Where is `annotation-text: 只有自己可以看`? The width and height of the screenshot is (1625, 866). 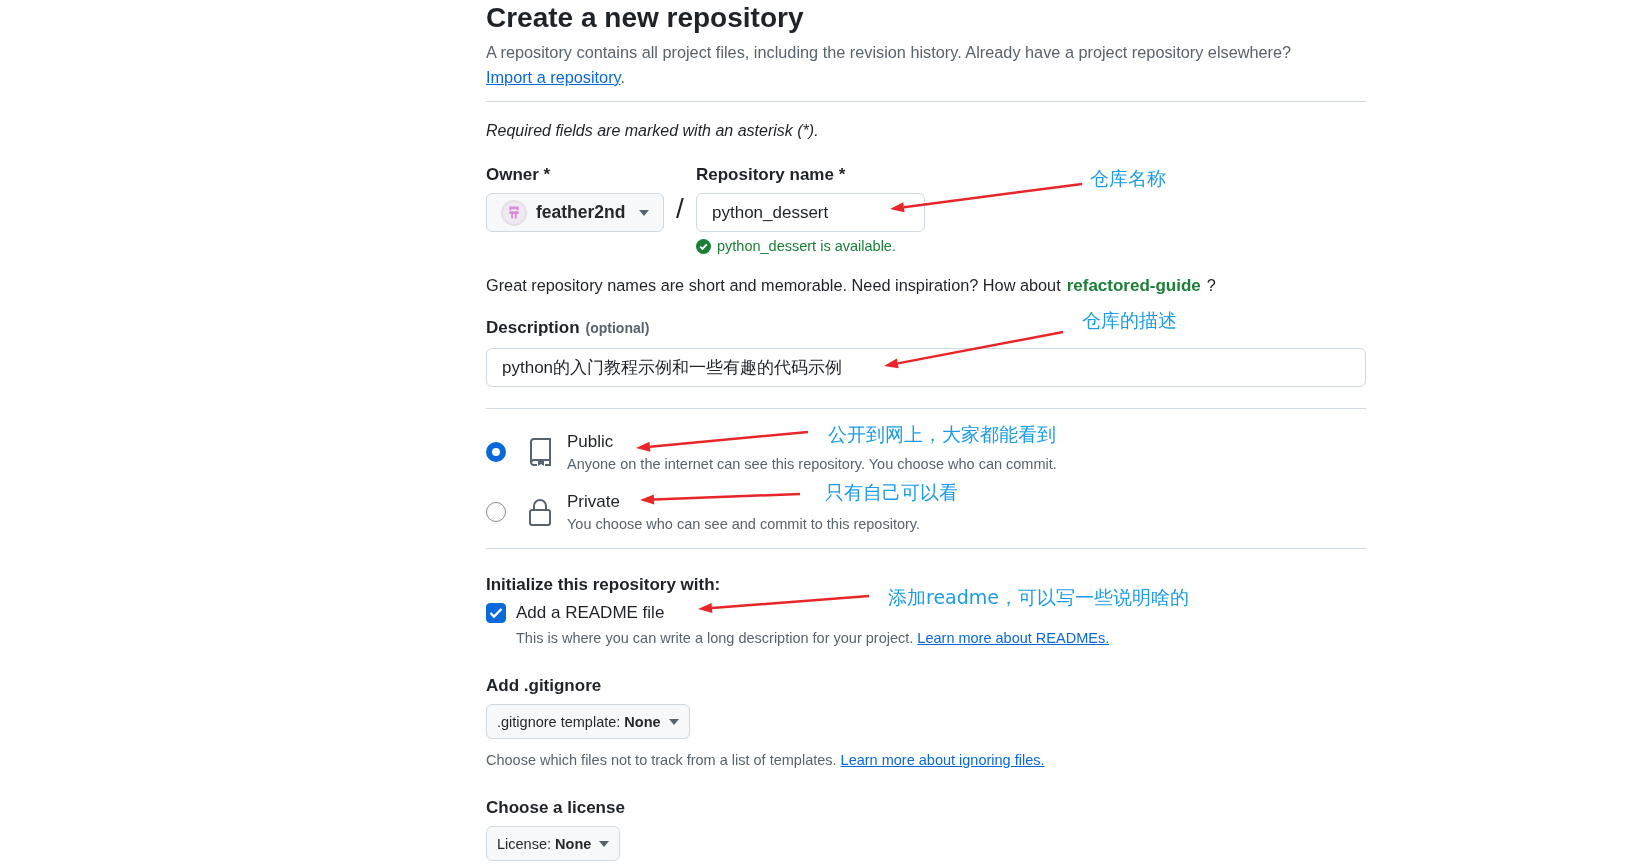 annotation-text: 只有自己可以看 is located at coordinates (891, 492).